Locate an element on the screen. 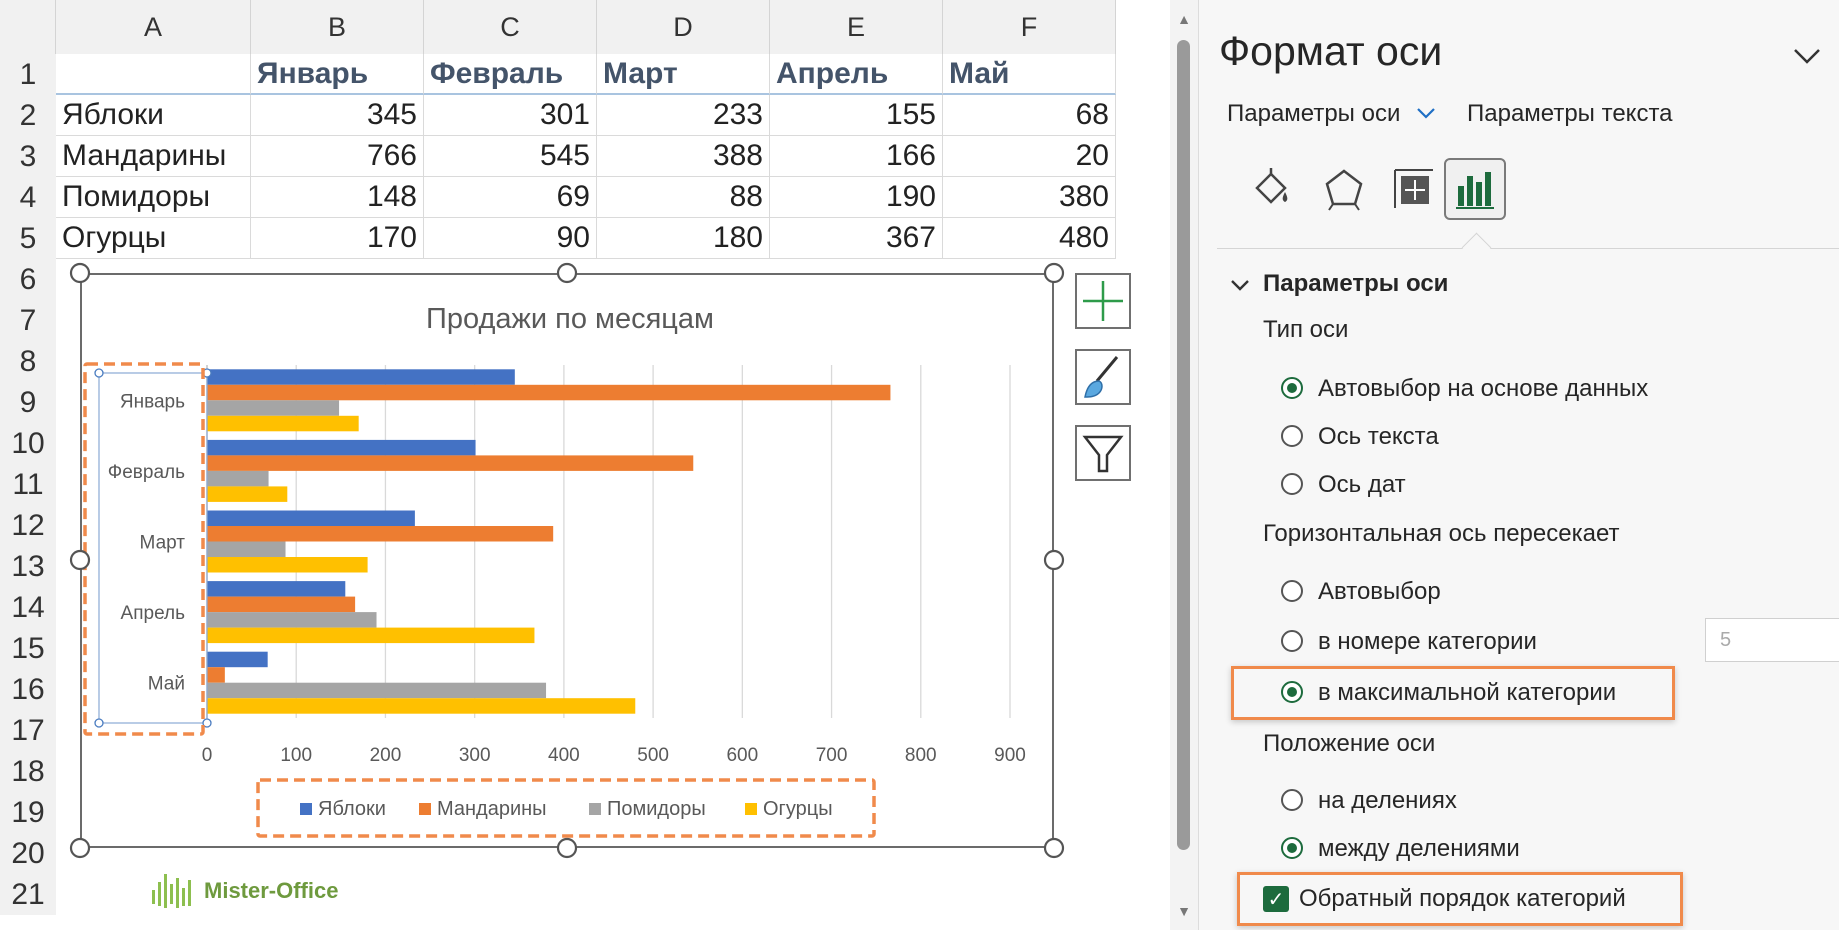  fill-line-icon is located at coordinates (1271, 186).